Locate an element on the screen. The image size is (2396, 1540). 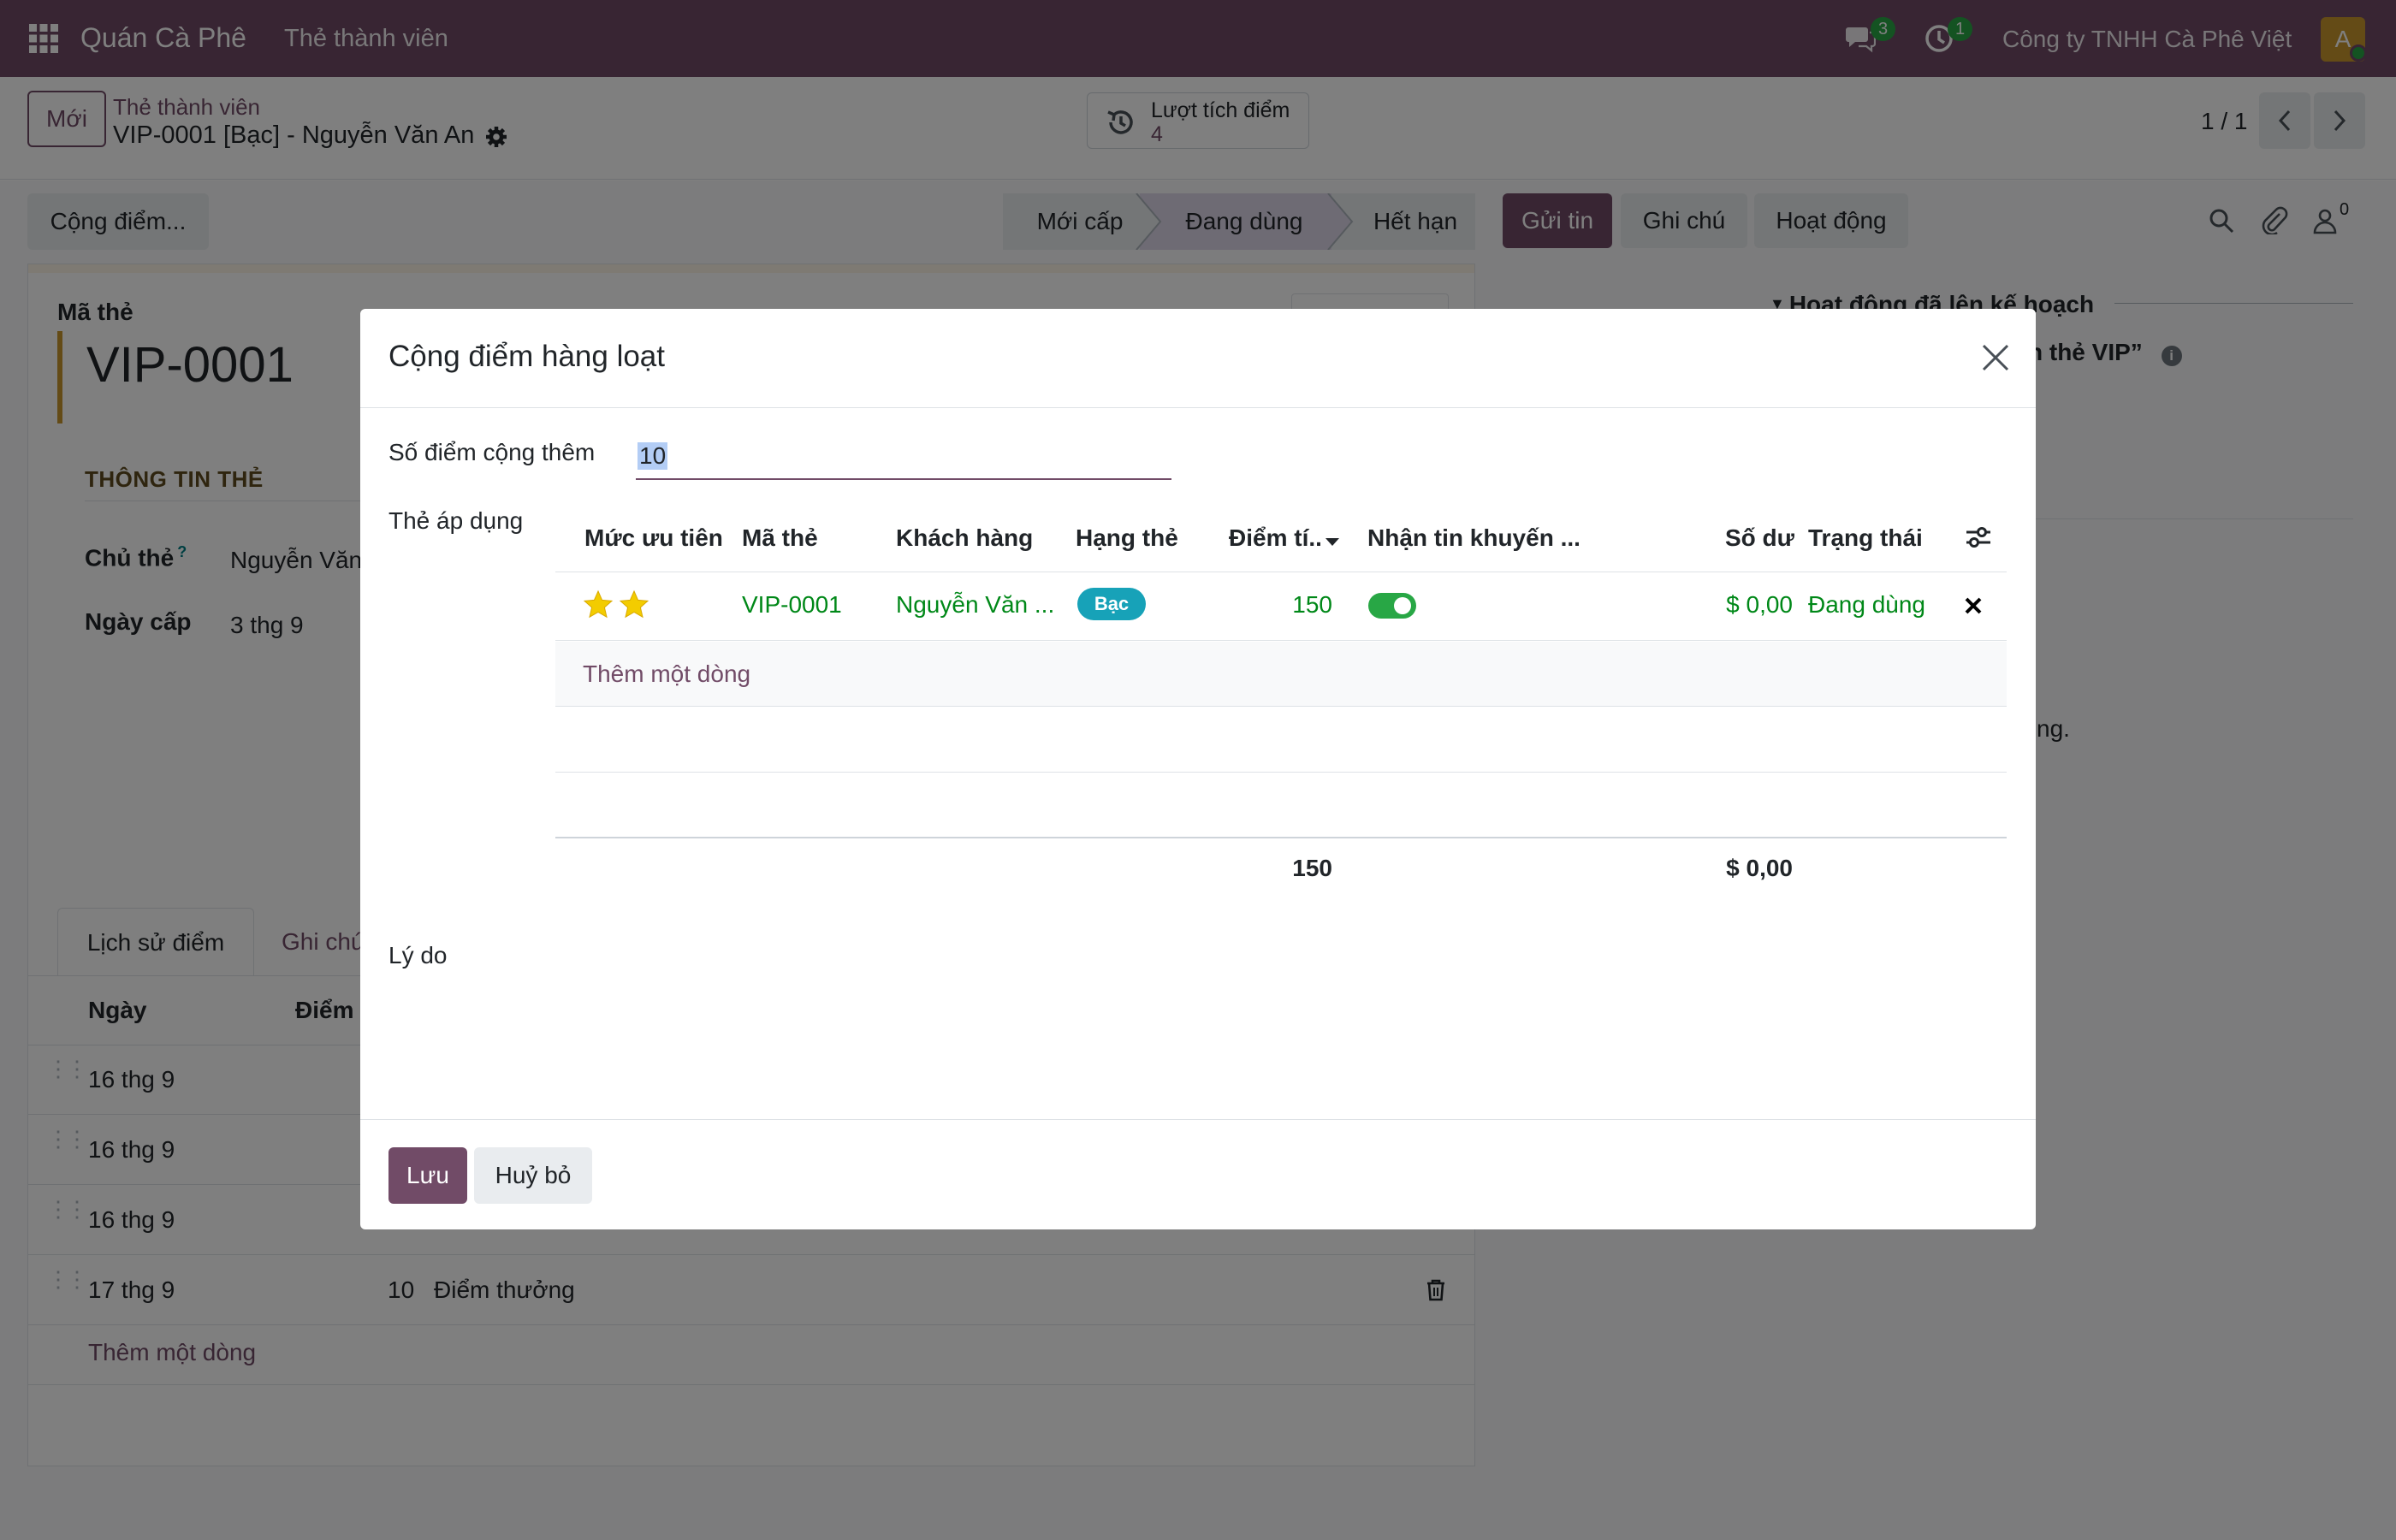
priority-stars is located at coordinates (617, 605).